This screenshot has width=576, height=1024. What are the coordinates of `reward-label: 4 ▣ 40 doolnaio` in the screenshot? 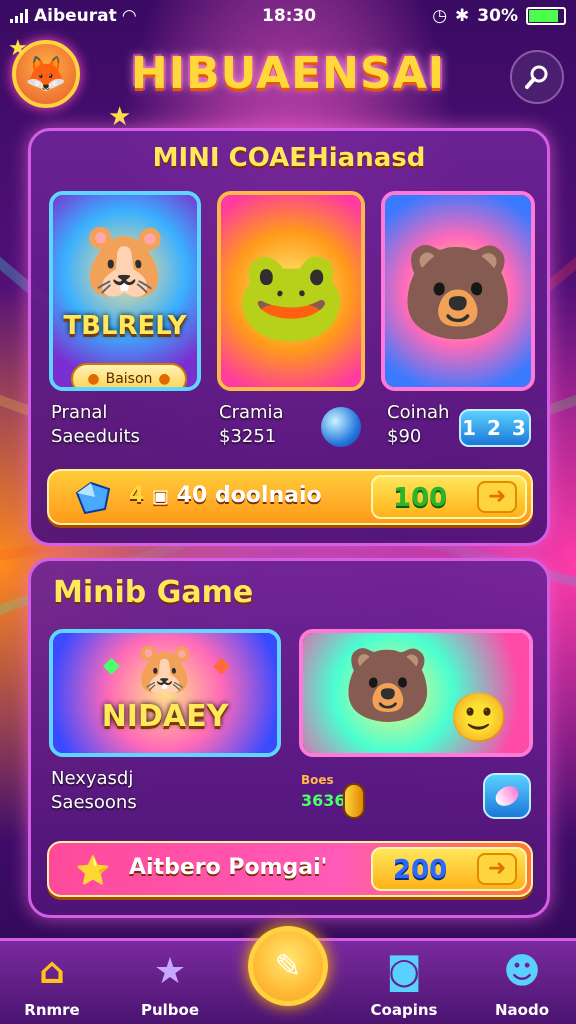 It's located at (225, 495).